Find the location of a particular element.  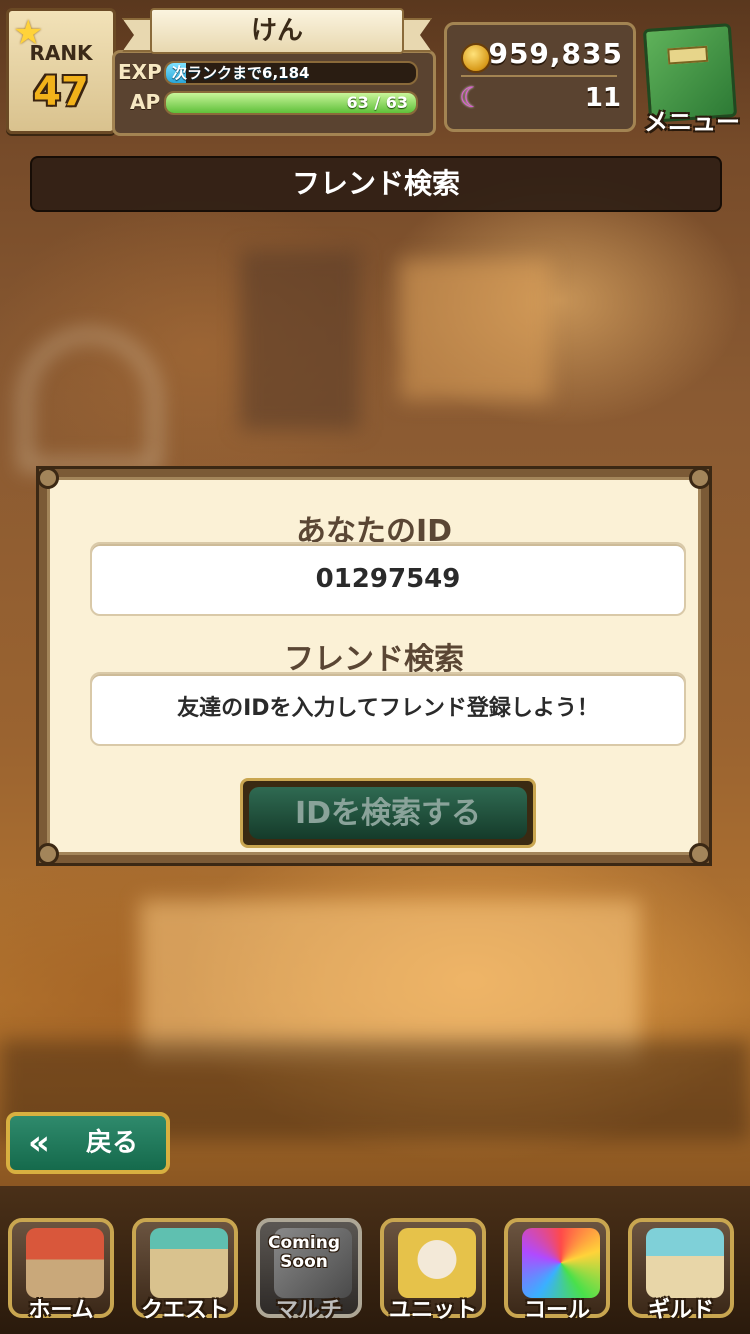

home-icon is located at coordinates (65, 1263).